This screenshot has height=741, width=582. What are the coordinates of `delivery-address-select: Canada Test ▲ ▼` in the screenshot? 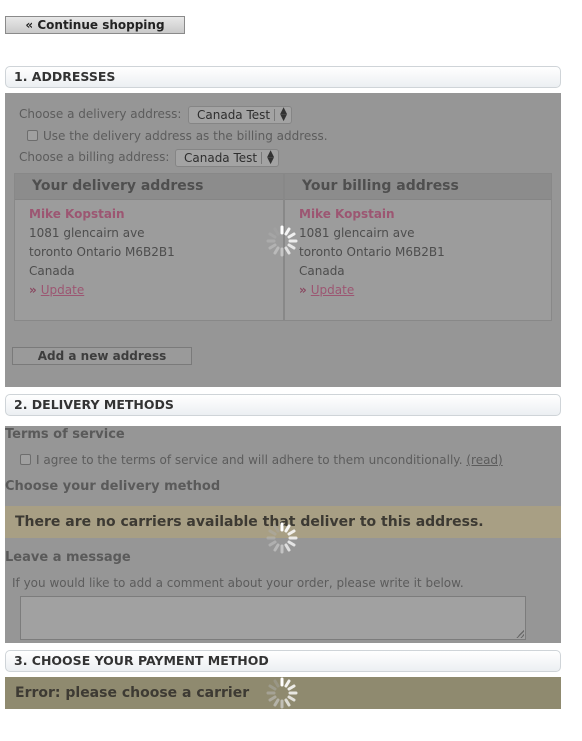 It's located at (240, 115).